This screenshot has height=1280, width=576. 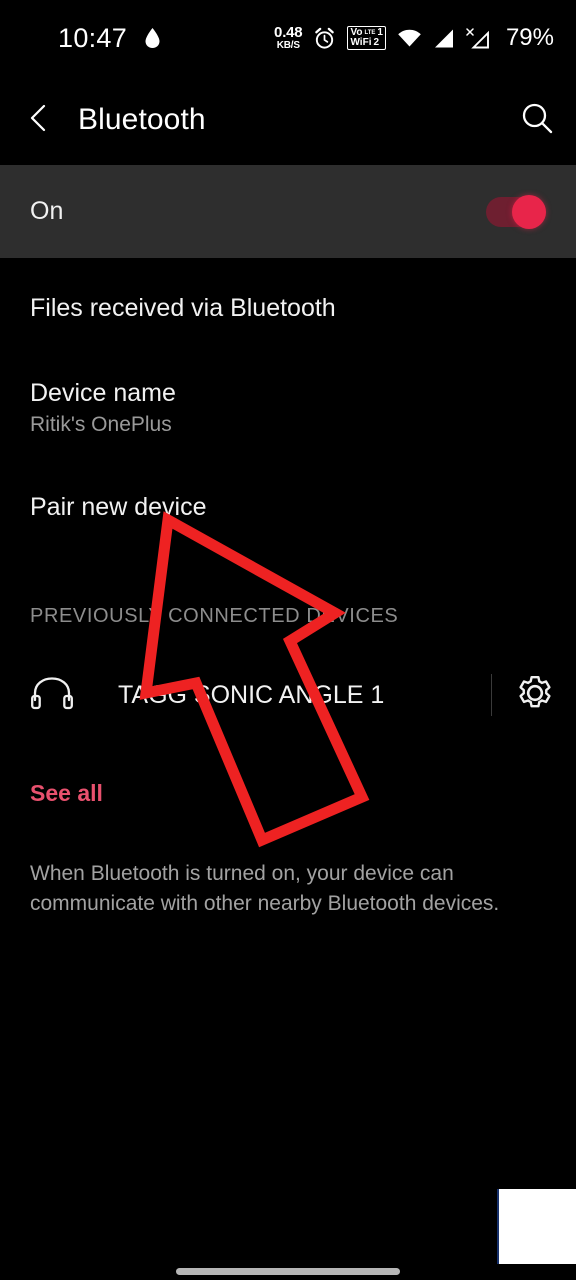 I want to click on toggle-thumb, so click(x=529, y=211).